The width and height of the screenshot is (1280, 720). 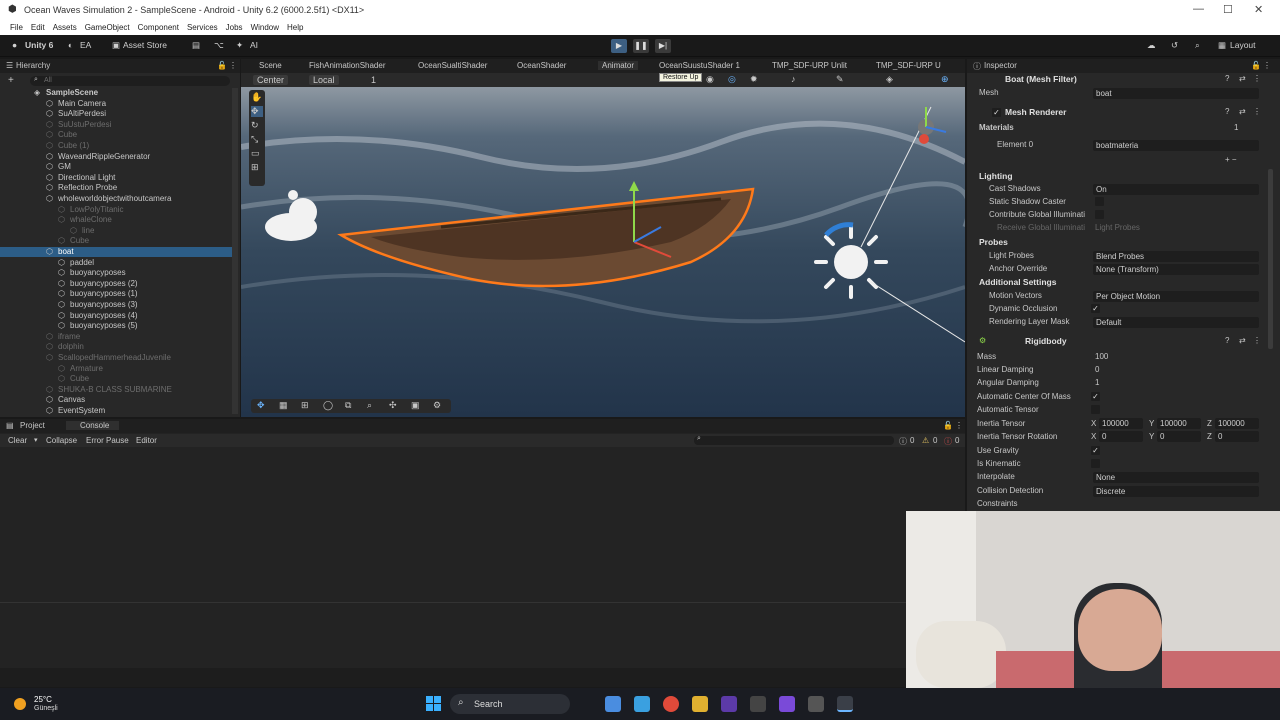 I want to click on asset-store-button: Asset Store, so click(x=145, y=45).